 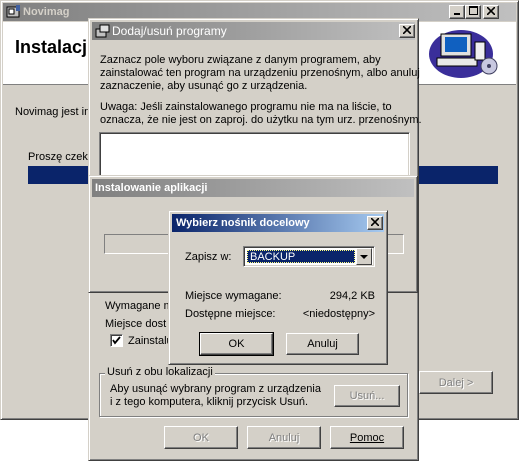 I want to click on save-in-select: BACKUP, so click(x=309, y=256).